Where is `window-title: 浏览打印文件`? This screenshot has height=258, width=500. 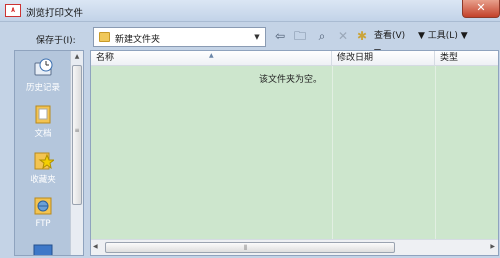
window-title: 浏览打印文件 is located at coordinates (55, 13).